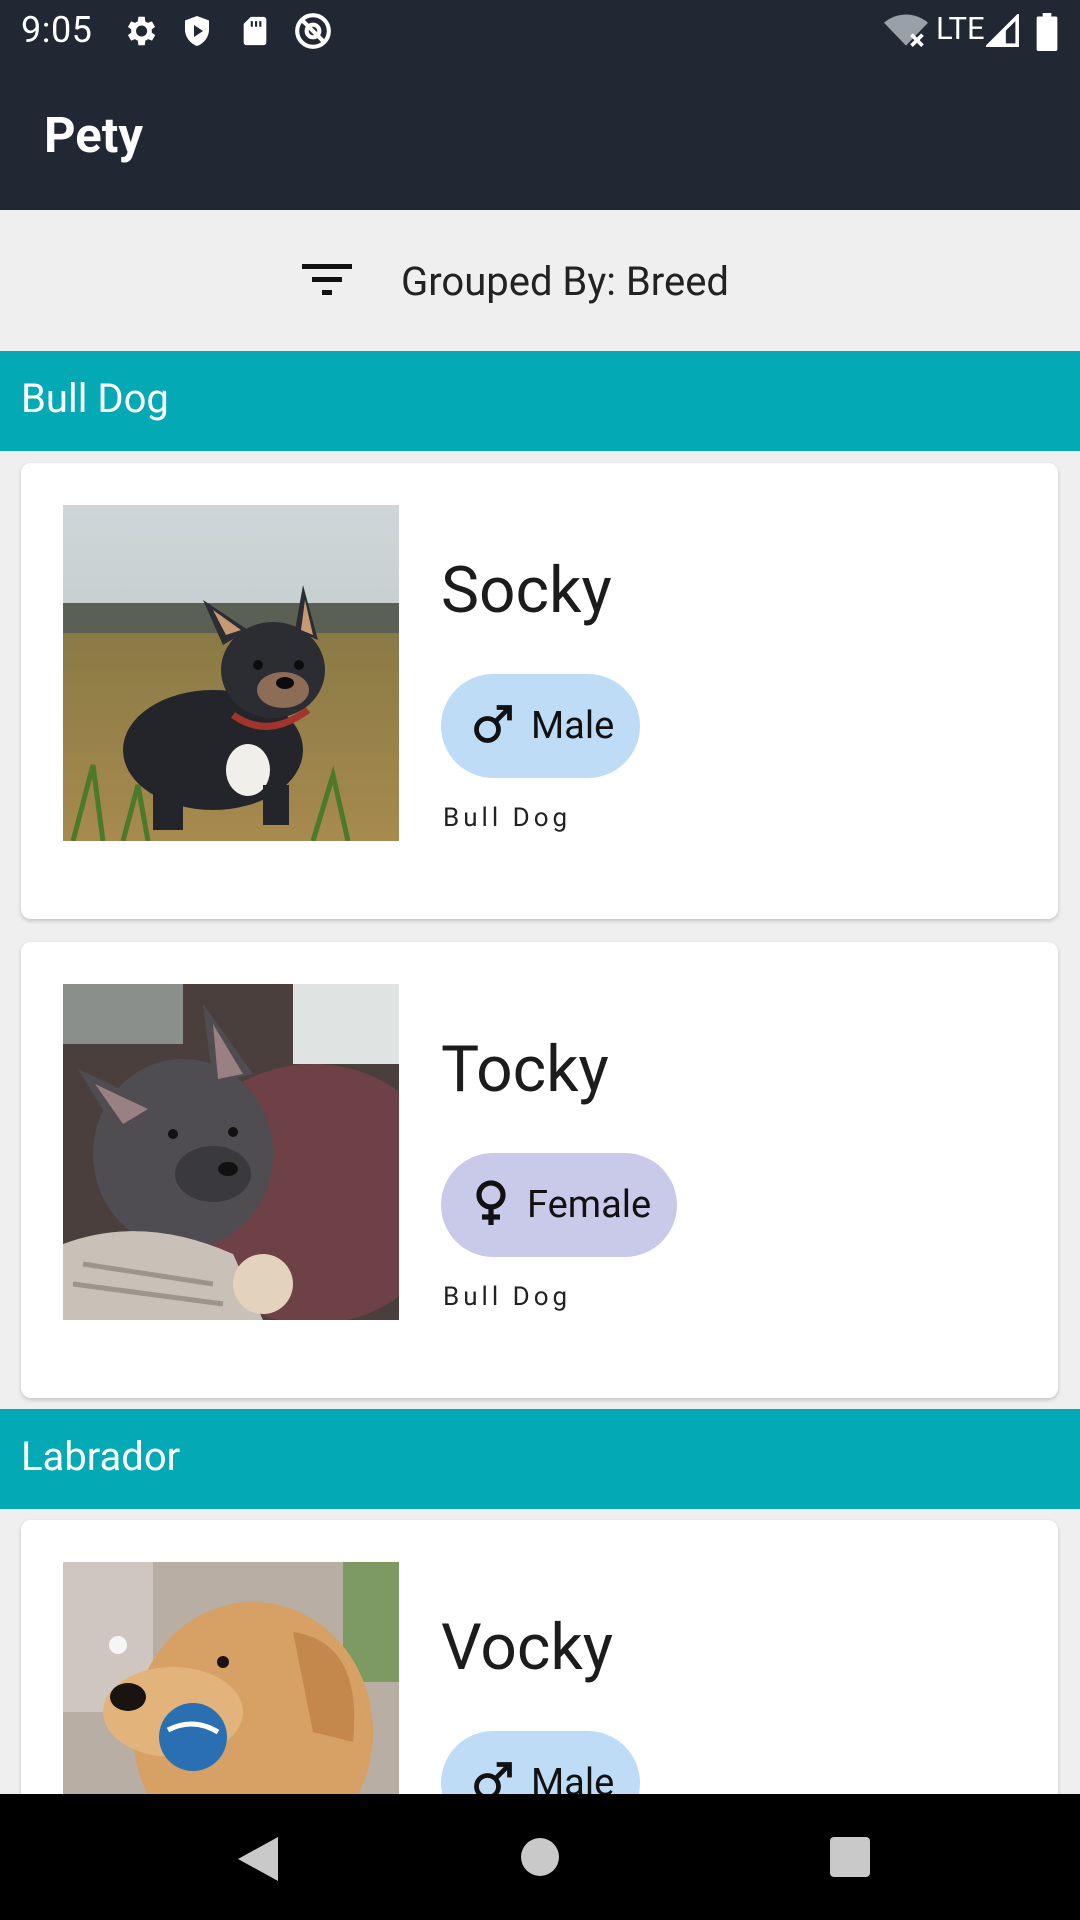  I want to click on signal-icon, so click(1002, 32).